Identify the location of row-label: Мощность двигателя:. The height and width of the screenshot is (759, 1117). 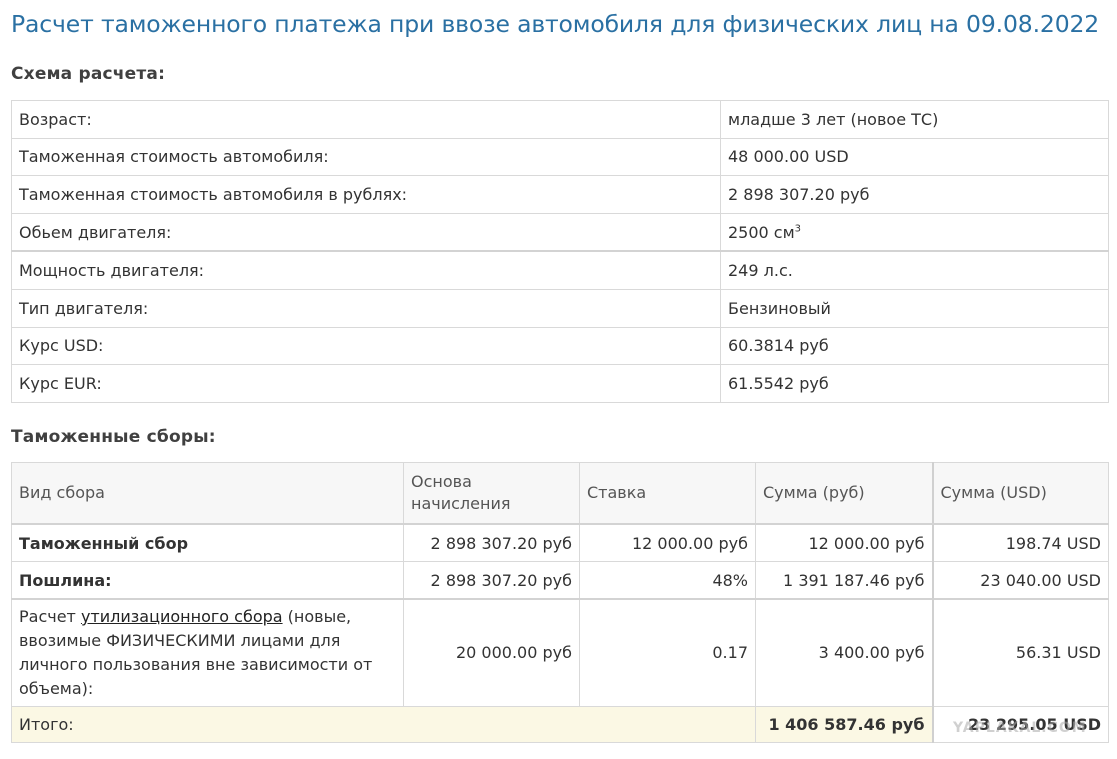
(366, 270).